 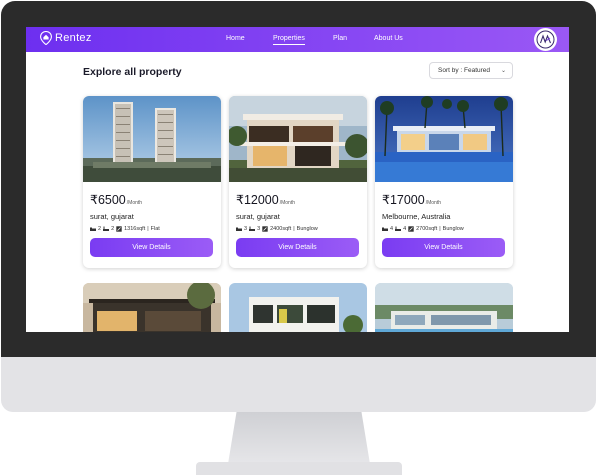 I want to click on property-specs: 3 3 2400sqft | Bunglow, so click(x=277, y=229).